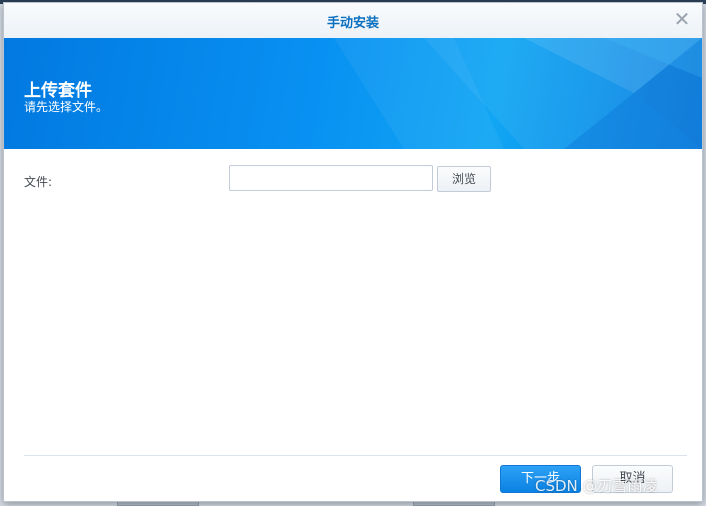 This screenshot has width=706, height=506. Describe the element at coordinates (355, 455) in the screenshot. I see `footer-divider` at that location.